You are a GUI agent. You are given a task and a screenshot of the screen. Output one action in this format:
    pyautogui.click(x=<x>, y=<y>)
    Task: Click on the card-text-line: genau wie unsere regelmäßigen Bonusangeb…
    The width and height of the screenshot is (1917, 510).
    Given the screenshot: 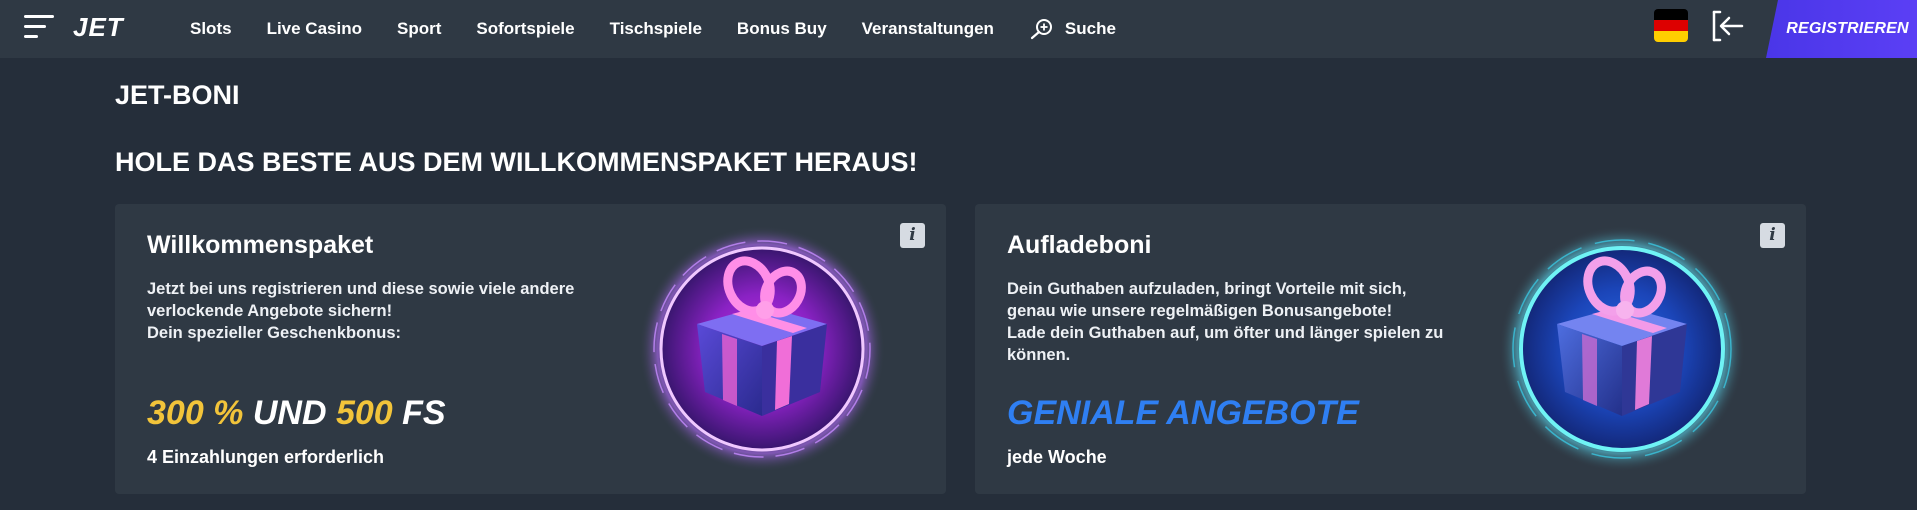 What is the action you would take?
    pyautogui.click(x=1200, y=311)
    